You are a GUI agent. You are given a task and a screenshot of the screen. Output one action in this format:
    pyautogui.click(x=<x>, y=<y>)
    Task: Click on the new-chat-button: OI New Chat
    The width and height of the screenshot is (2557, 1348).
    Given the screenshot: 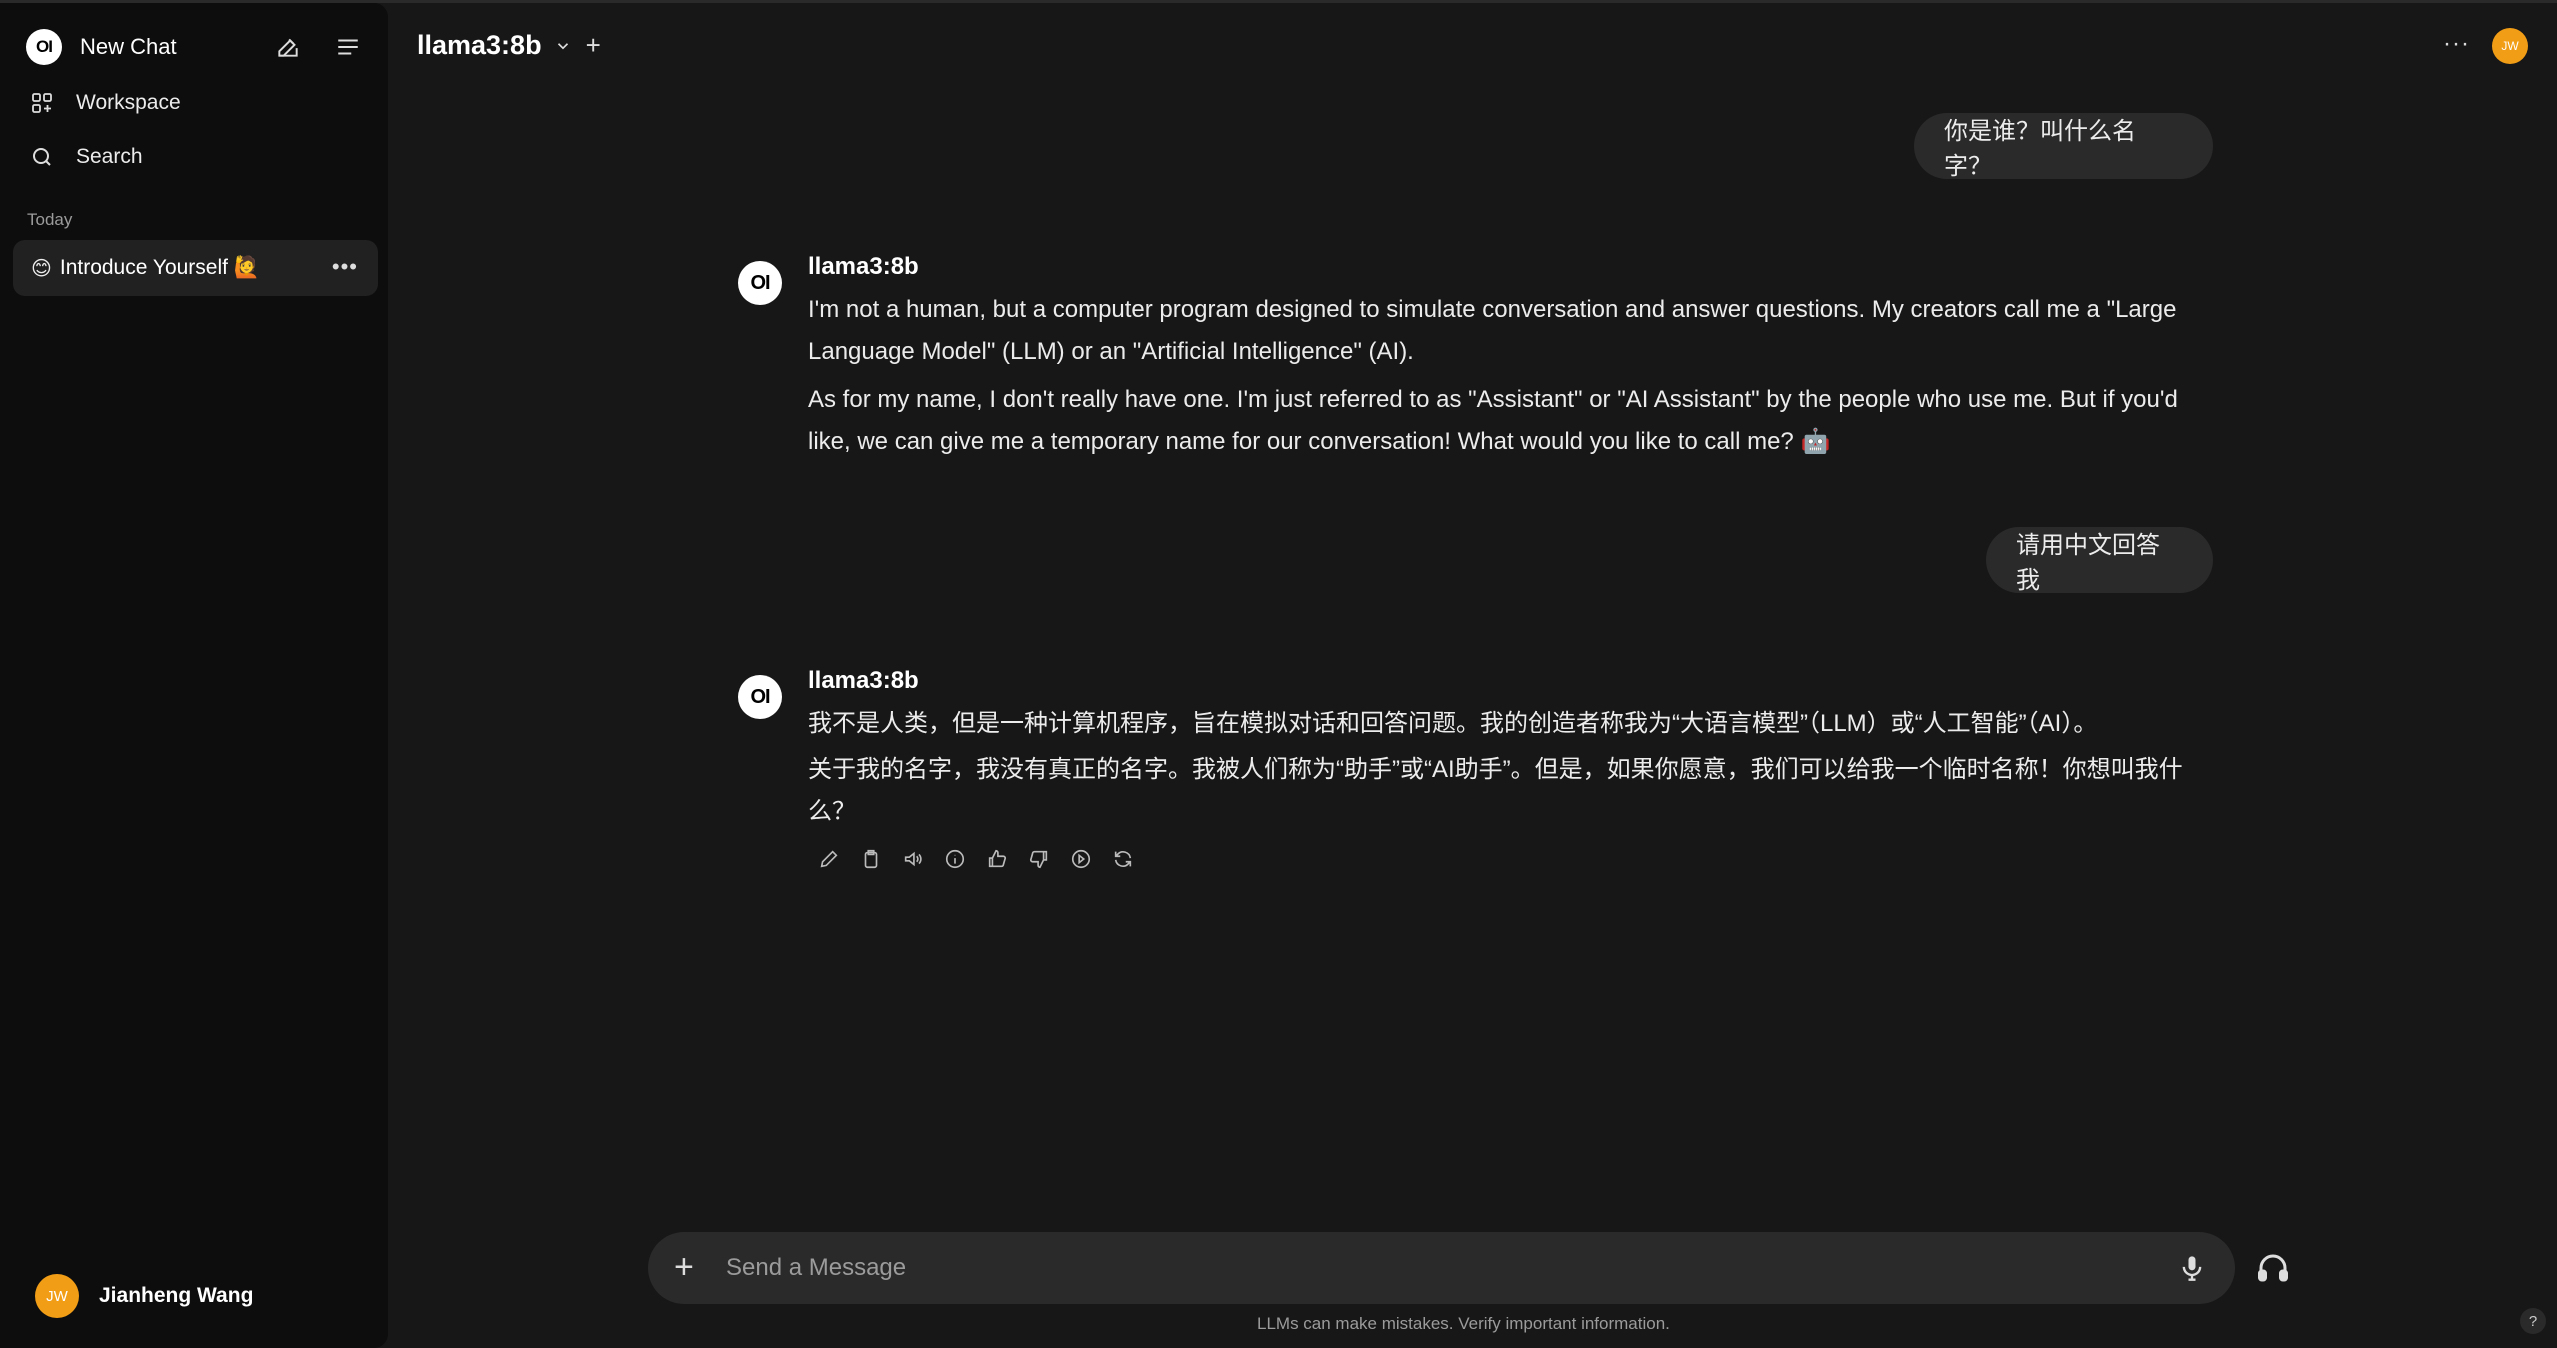 What is the action you would take?
    pyautogui.click(x=101, y=47)
    